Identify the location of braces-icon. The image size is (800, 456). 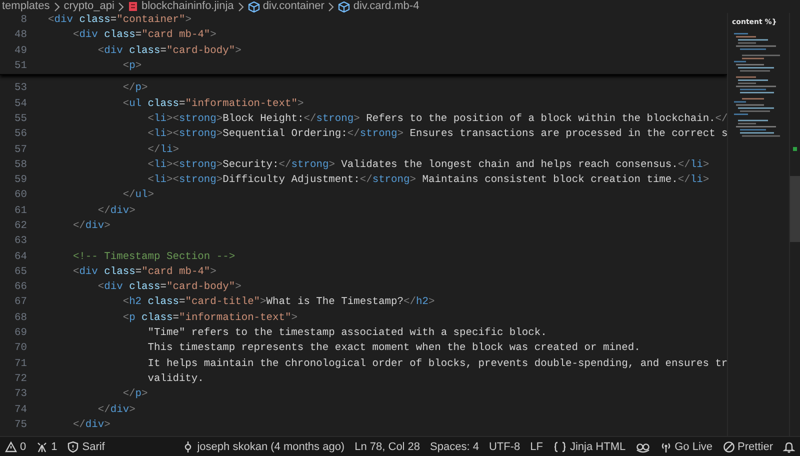
(559, 446).